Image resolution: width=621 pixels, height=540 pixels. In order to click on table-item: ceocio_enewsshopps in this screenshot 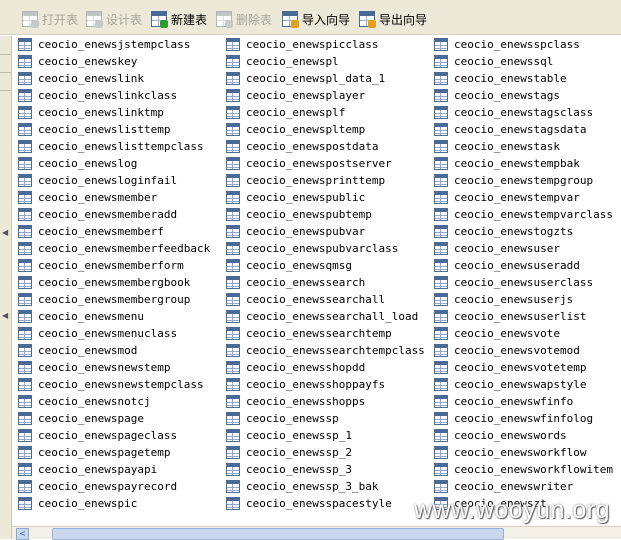, I will do `click(295, 401)`.